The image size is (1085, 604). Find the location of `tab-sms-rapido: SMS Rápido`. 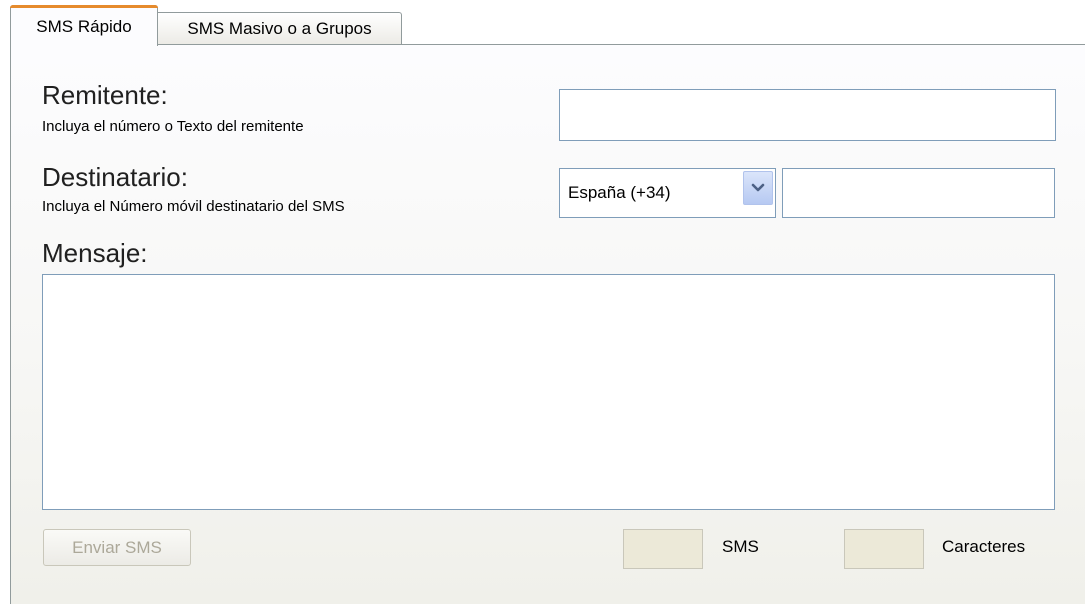

tab-sms-rapido: SMS Rápido is located at coordinates (84, 25).